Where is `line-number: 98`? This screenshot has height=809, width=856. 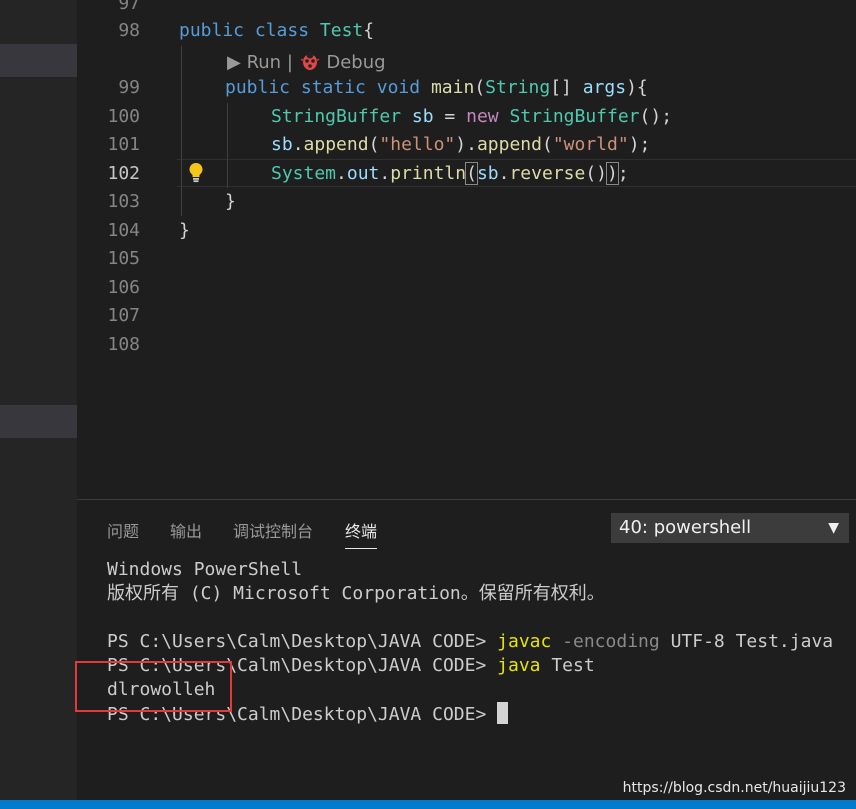 line-number: 98 is located at coordinates (129, 30).